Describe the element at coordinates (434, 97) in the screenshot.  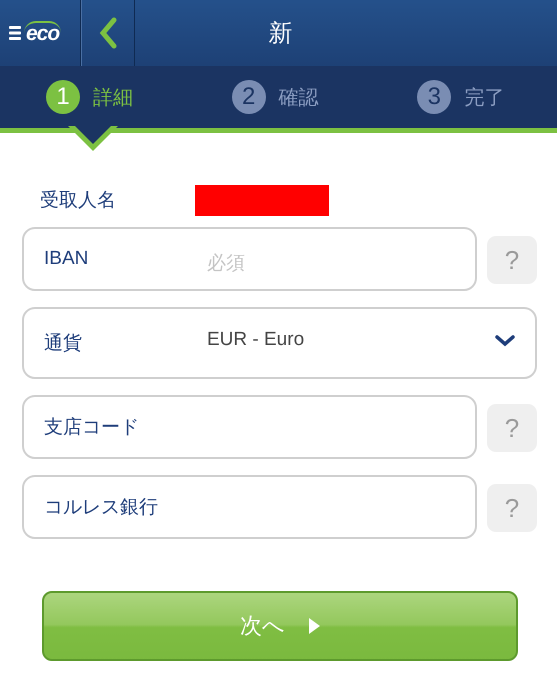
I see `step-number: 3` at that location.